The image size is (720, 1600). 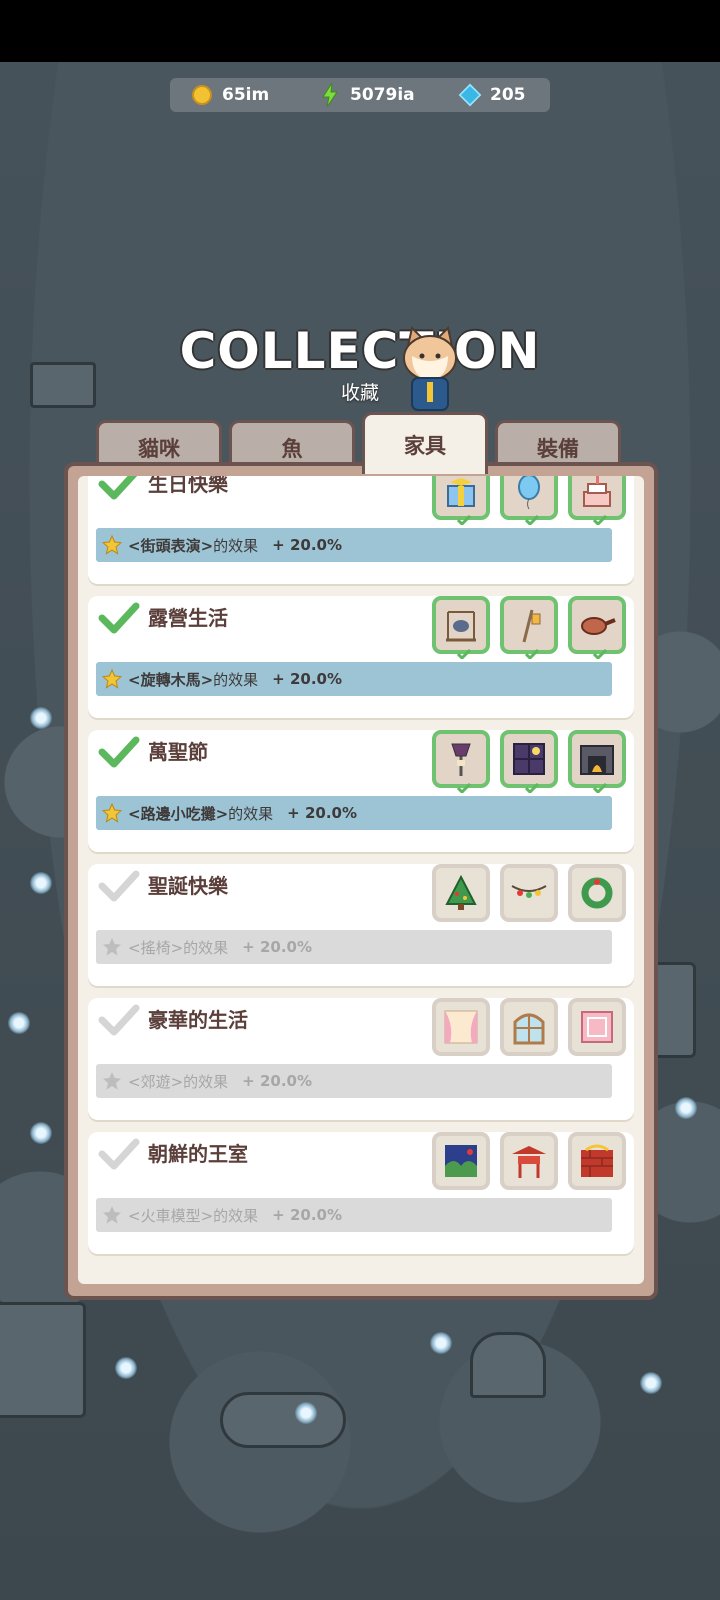 What do you see at coordinates (156, 1081) in the screenshot?
I see `effect-target: <郊遊>` at bounding box center [156, 1081].